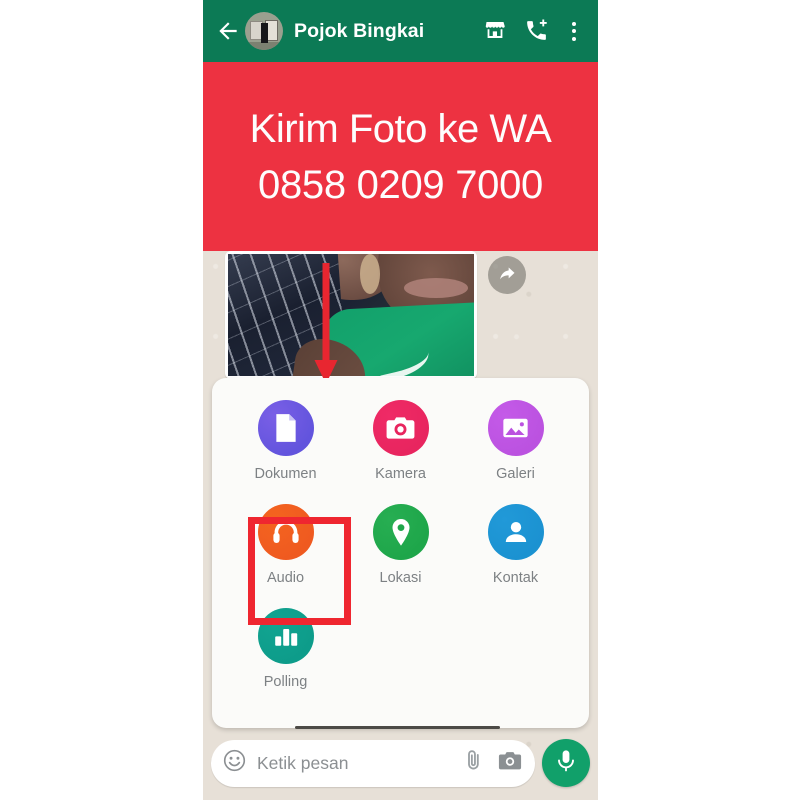 Image resolution: width=800 pixels, height=800 pixels. I want to click on attachment-label-kontak: Kontak, so click(515, 578).